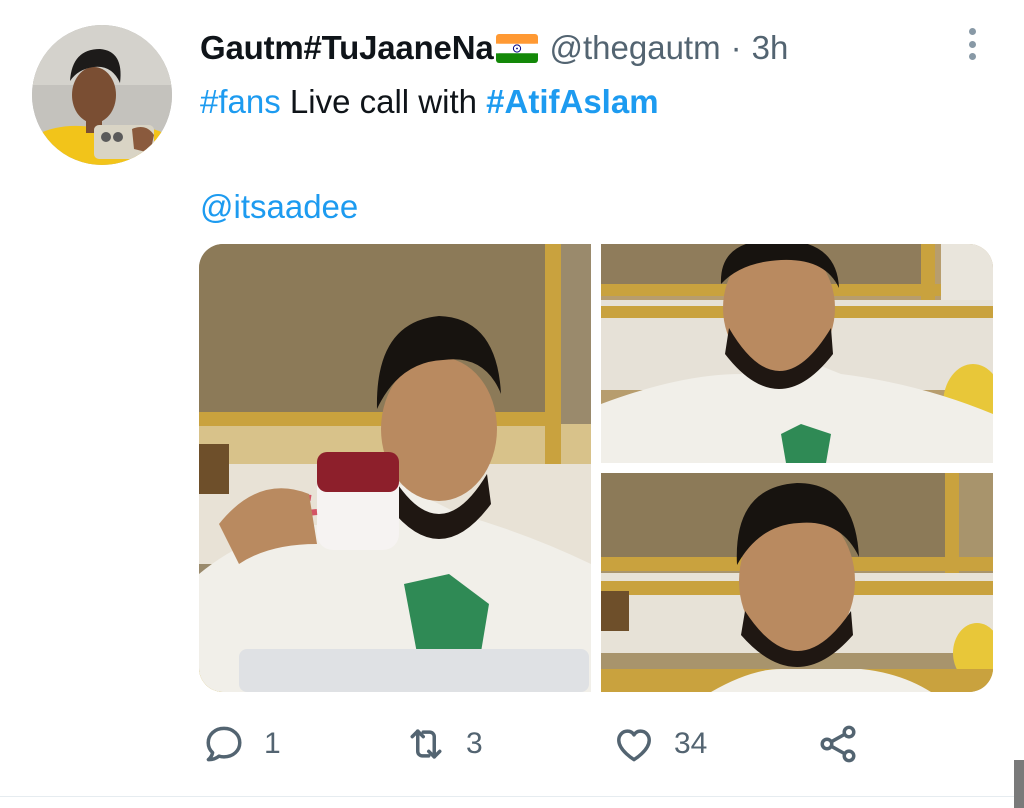 The width and height of the screenshot is (1024, 808). Describe the element at coordinates (972, 44) in the screenshot. I see `more-options-icon` at that location.